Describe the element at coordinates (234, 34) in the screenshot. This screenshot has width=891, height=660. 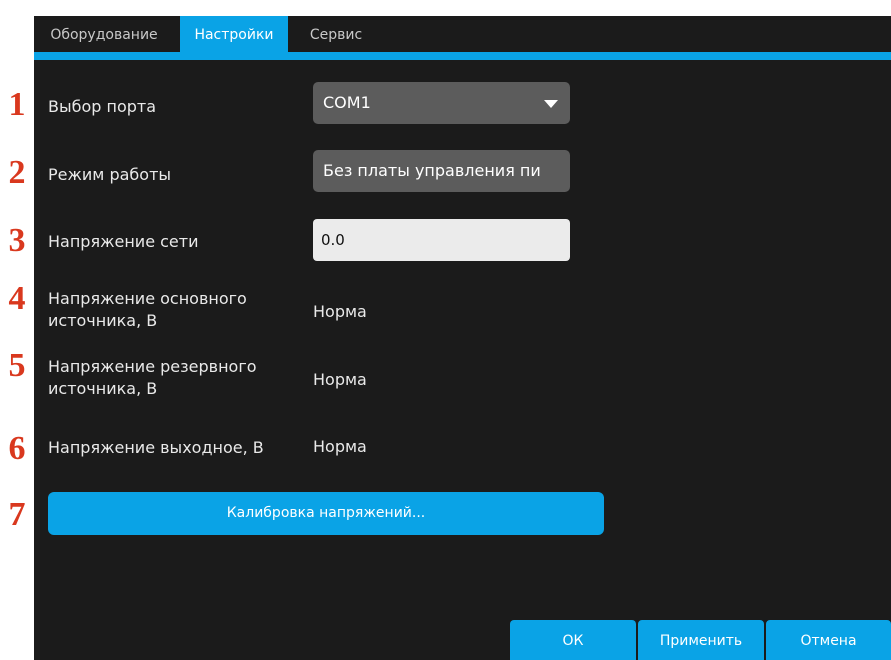
I see `tab-settings: Настройки` at that location.